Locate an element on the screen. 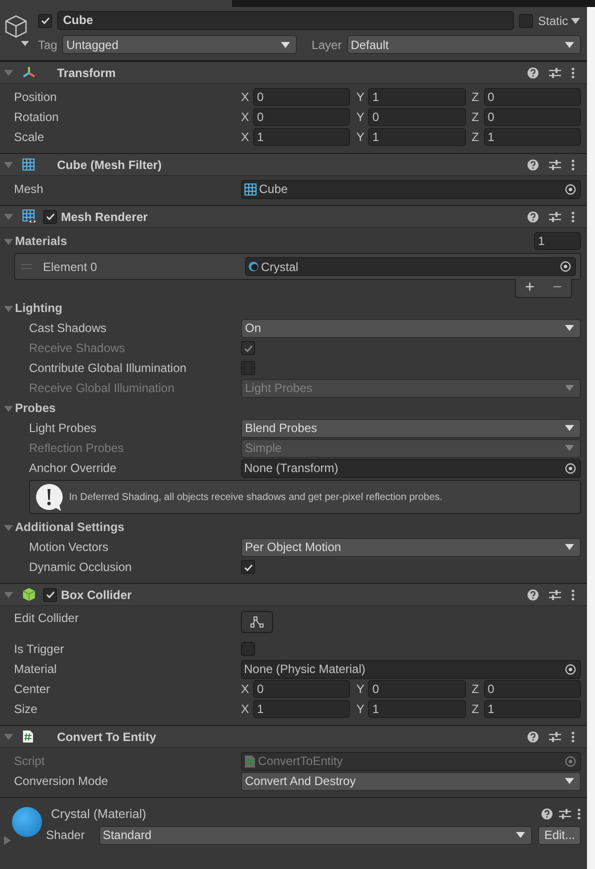  checkmark-icon is located at coordinates (50, 594).